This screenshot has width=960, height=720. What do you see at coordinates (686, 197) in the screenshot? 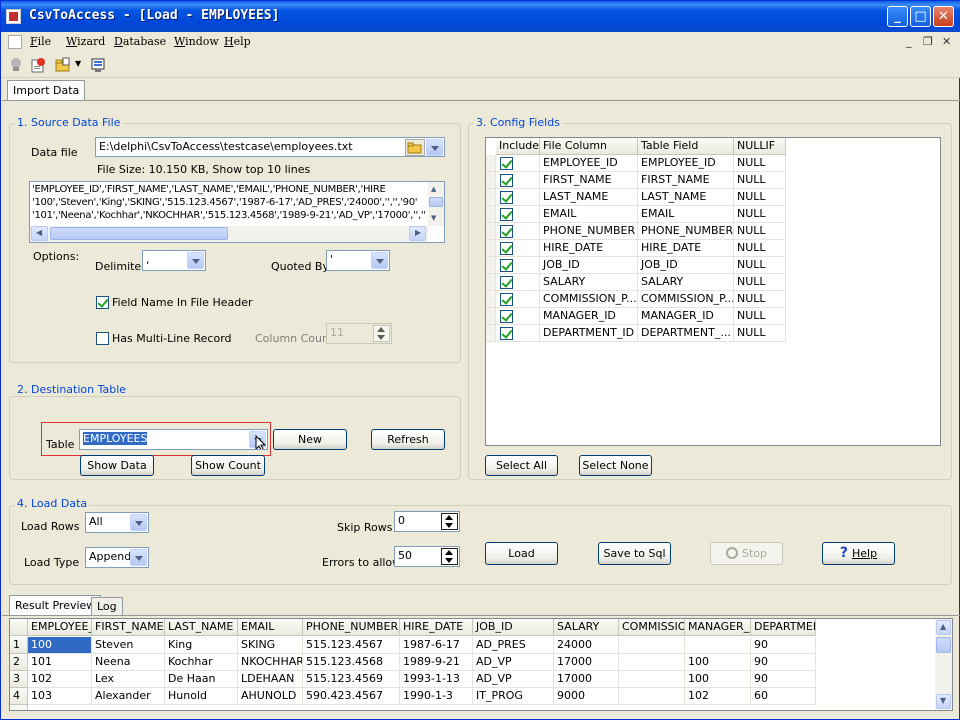
I see `table-field-cell: LAST_NAME` at bounding box center [686, 197].